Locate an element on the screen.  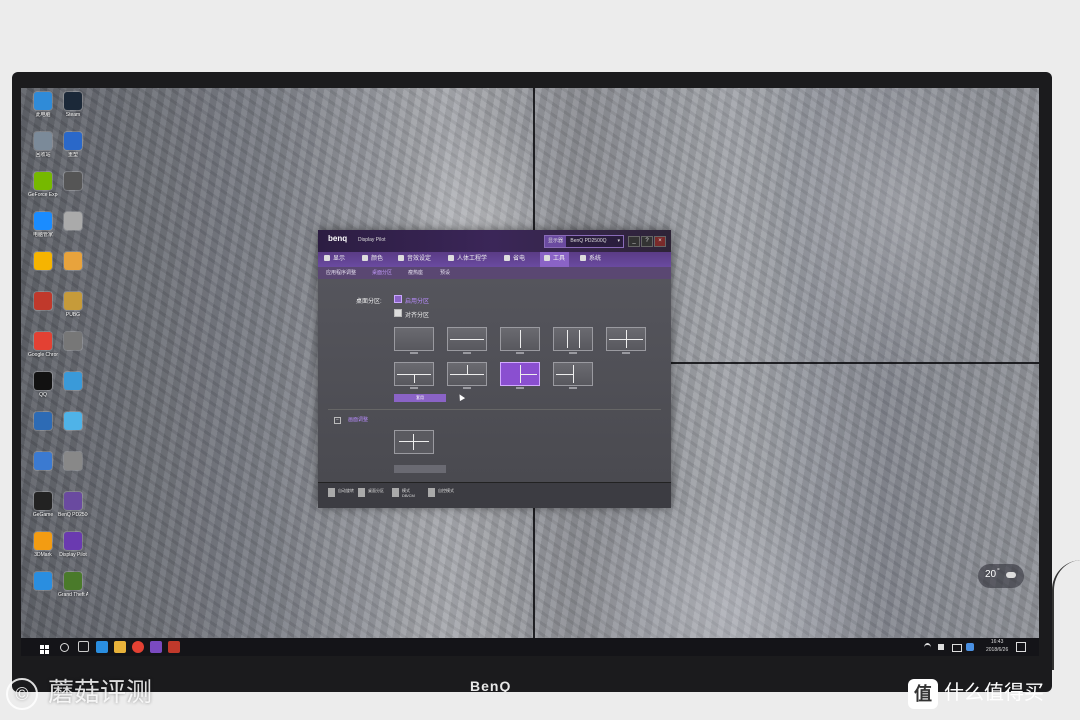
desktop-icon: Display Pilot is located at coordinates (73, 553).